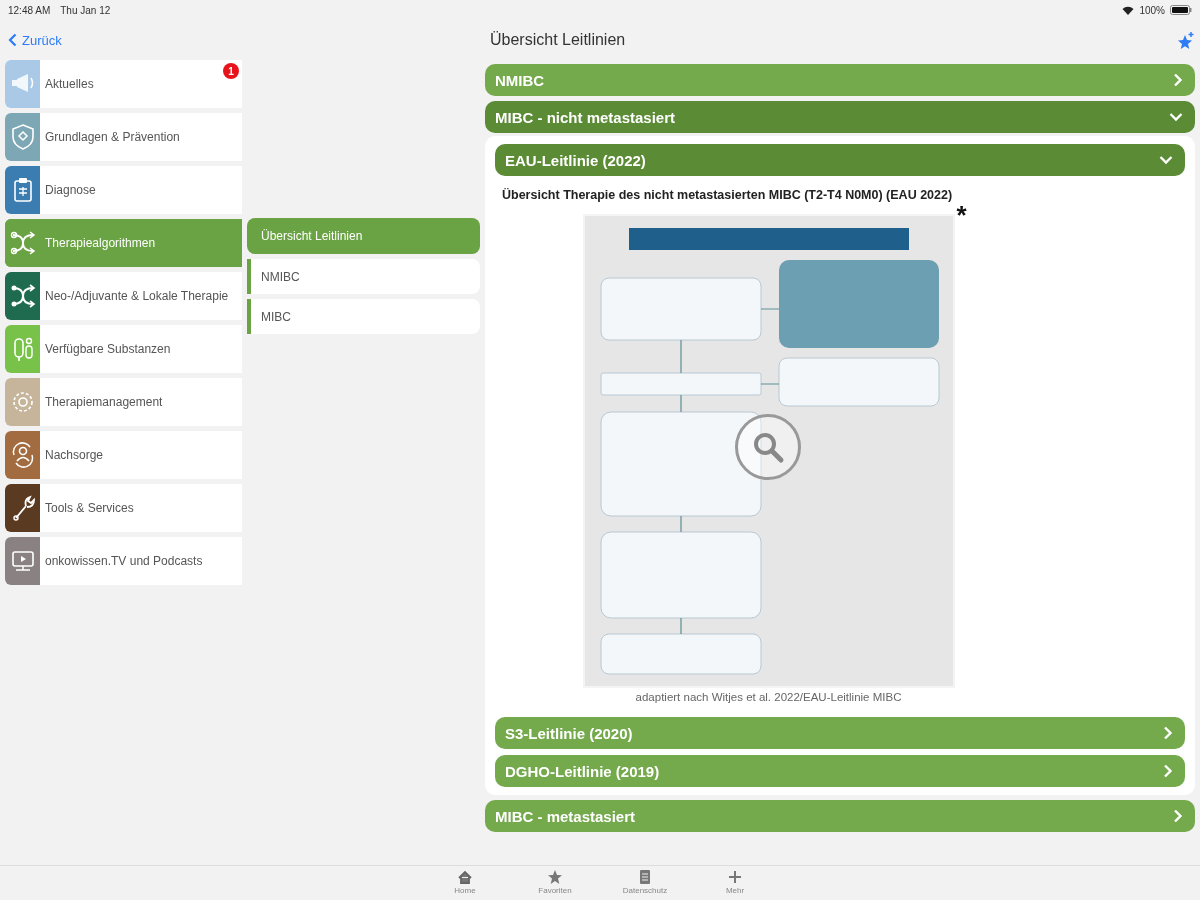 This screenshot has height=900, width=1200. I want to click on sidebar-item: onkowissen.TV und Podcasts, so click(123, 561).